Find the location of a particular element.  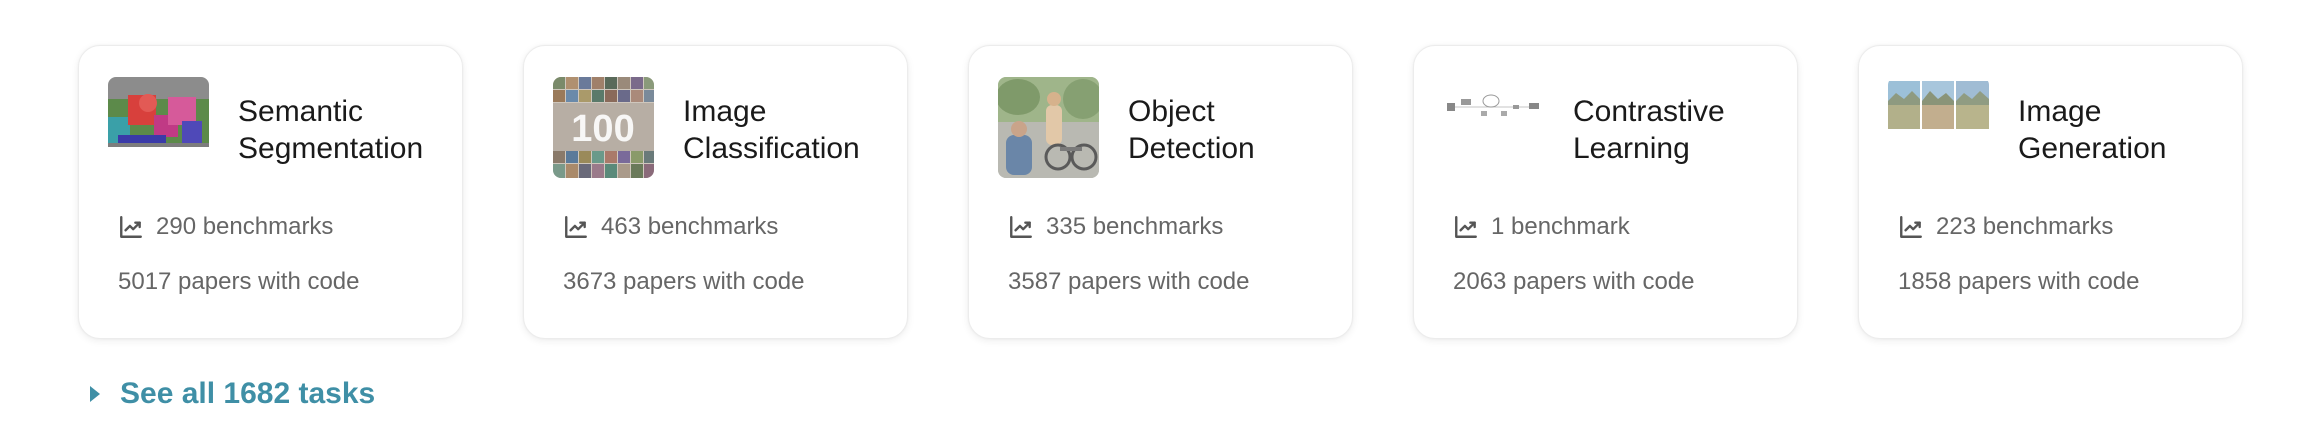

svg-text: 100 is located at coordinates (602, 129).